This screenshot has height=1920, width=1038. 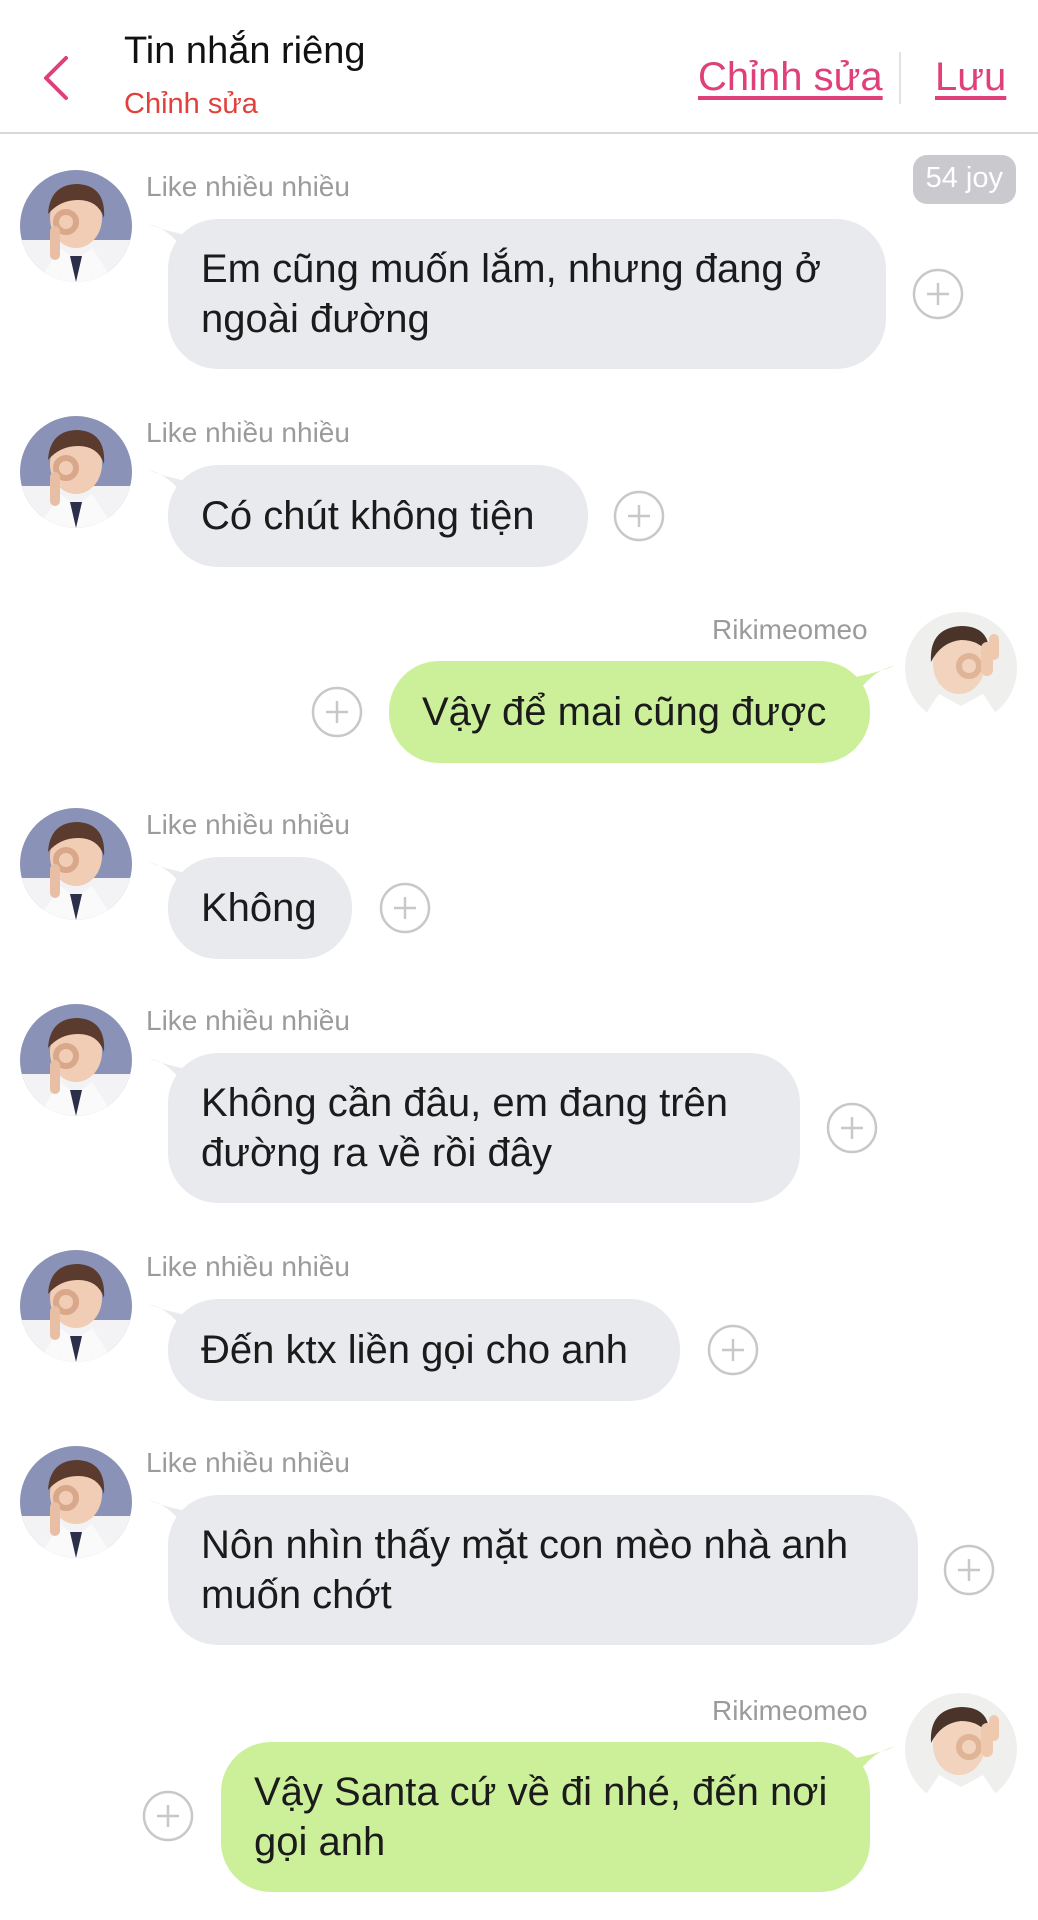 What do you see at coordinates (378, 516) in the screenshot?
I see `message-bubble: Có chút không tiện` at bounding box center [378, 516].